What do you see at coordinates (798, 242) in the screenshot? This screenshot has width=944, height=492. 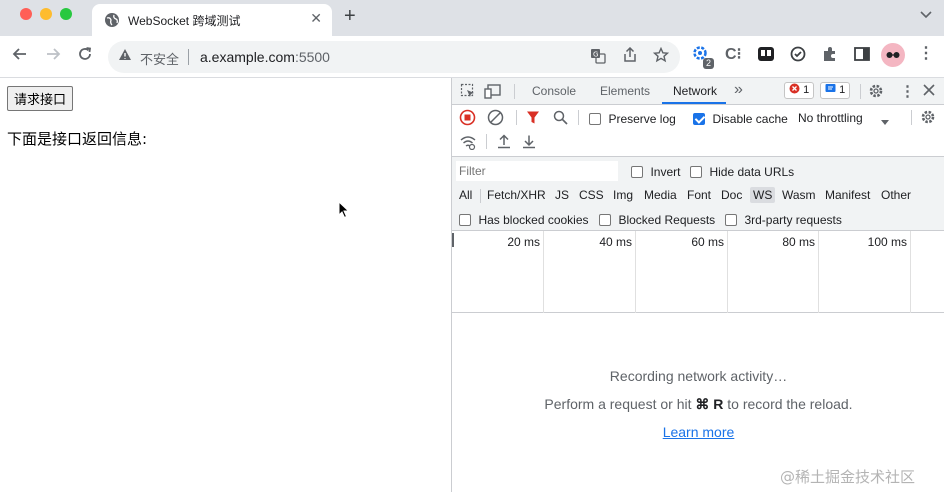 I see `timeline-tick-label: 80 ms` at bounding box center [798, 242].